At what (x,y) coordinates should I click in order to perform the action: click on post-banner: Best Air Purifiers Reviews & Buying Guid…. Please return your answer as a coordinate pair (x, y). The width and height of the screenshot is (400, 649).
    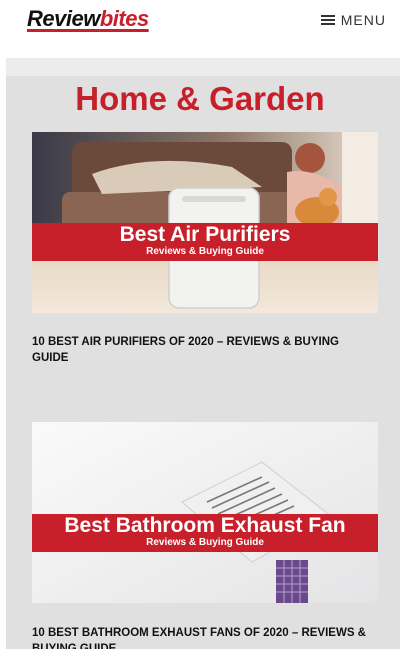
    Looking at the image, I should click on (205, 242).